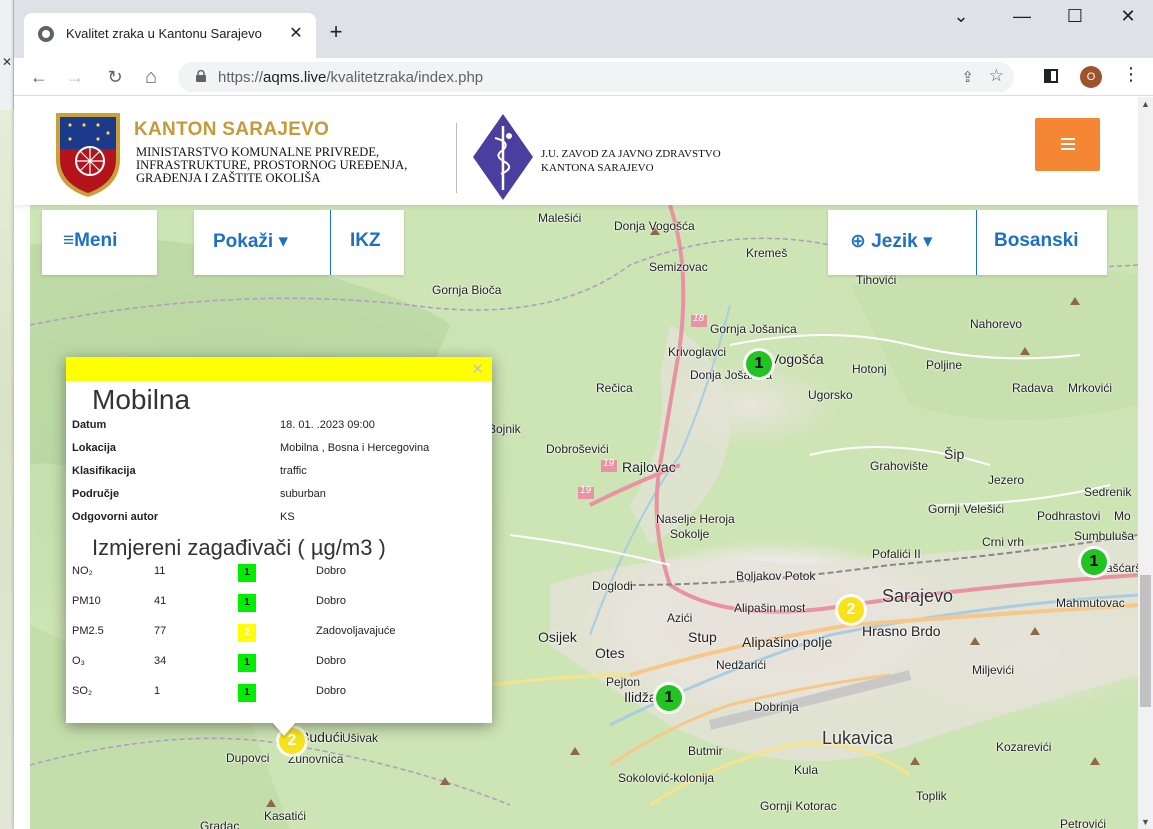 Image resolution: width=1153 pixels, height=829 pixels. What do you see at coordinates (79, 661) in the screenshot?
I see `pollutant-name: O₃` at bounding box center [79, 661].